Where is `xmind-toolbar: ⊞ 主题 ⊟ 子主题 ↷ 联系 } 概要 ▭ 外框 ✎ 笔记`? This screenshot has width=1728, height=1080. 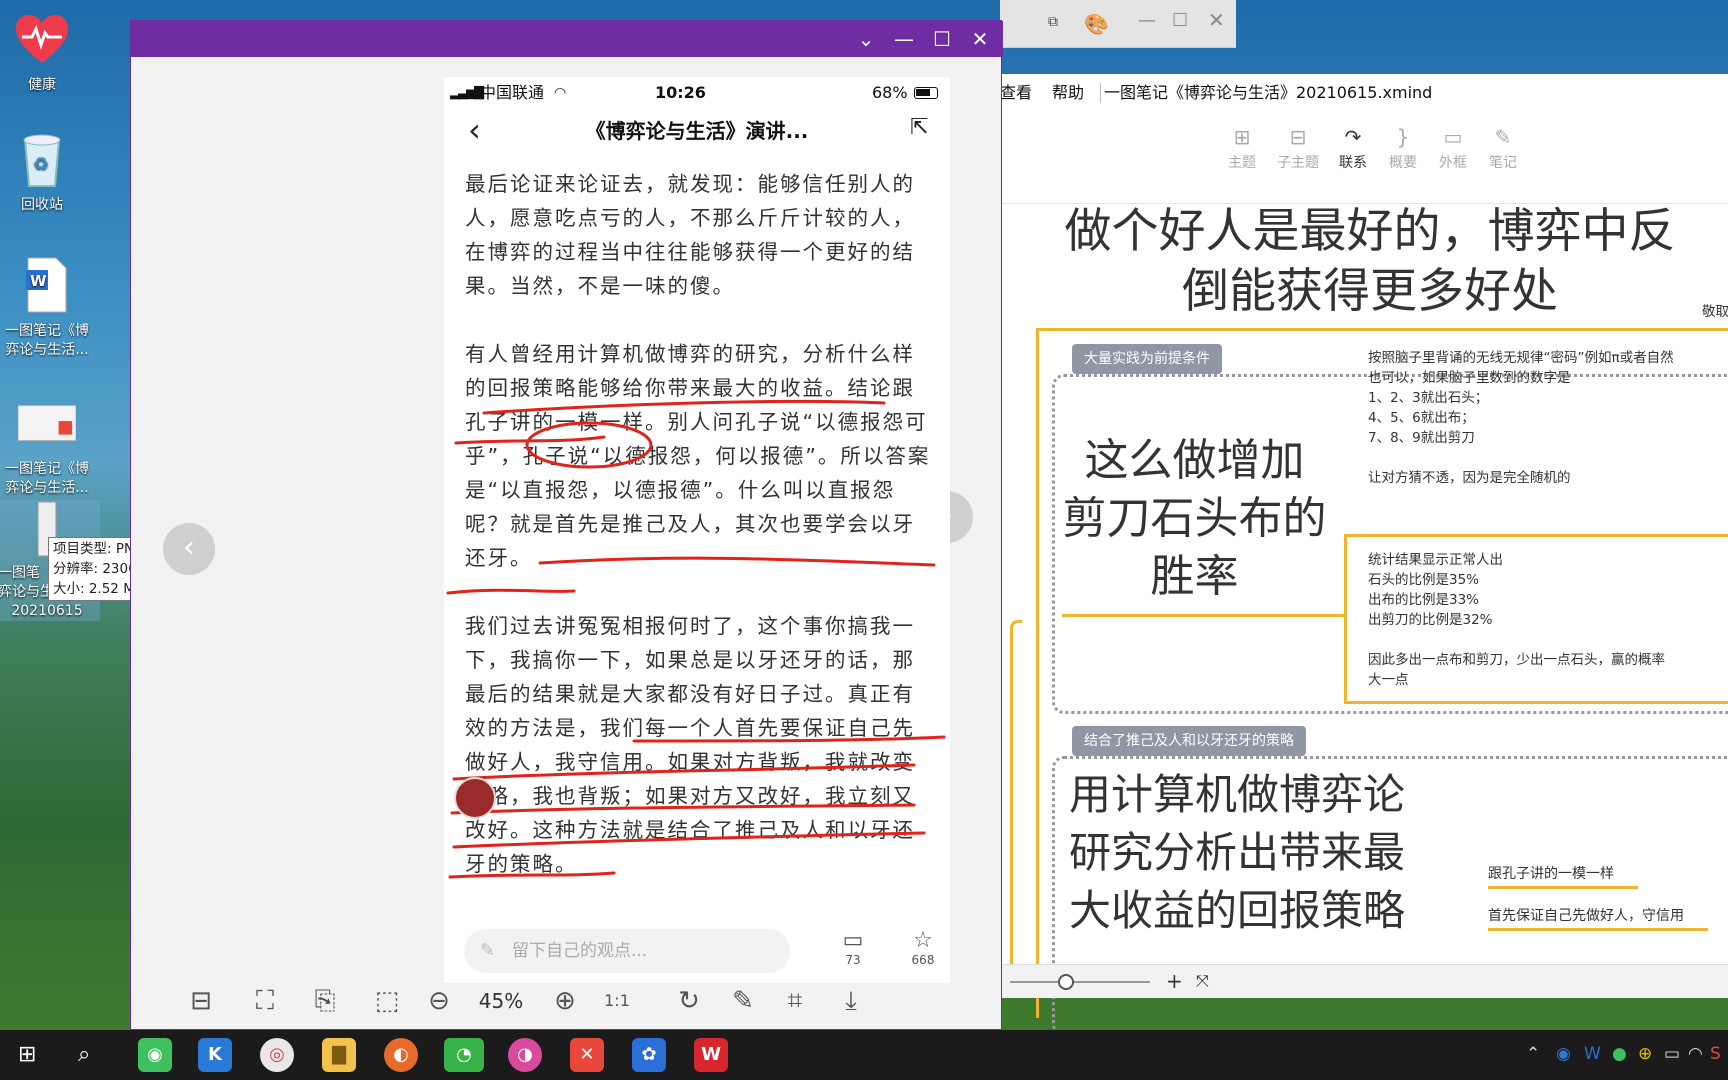 xmind-toolbar: ⊞ 主题 ⊟ 子主题 ↷ 联系 } 概要 ▭ 外框 ✎ 笔记 is located at coordinates (1364, 158).